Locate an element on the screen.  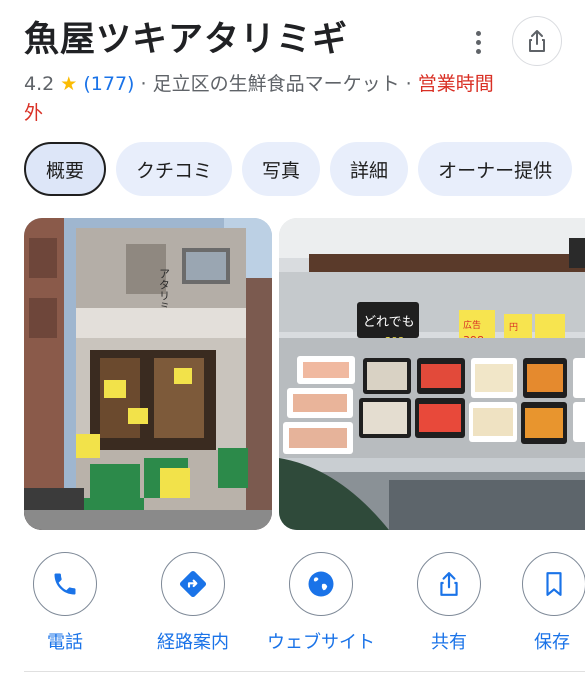
website-action: ウェブサイト is located at coordinates (321, 603).